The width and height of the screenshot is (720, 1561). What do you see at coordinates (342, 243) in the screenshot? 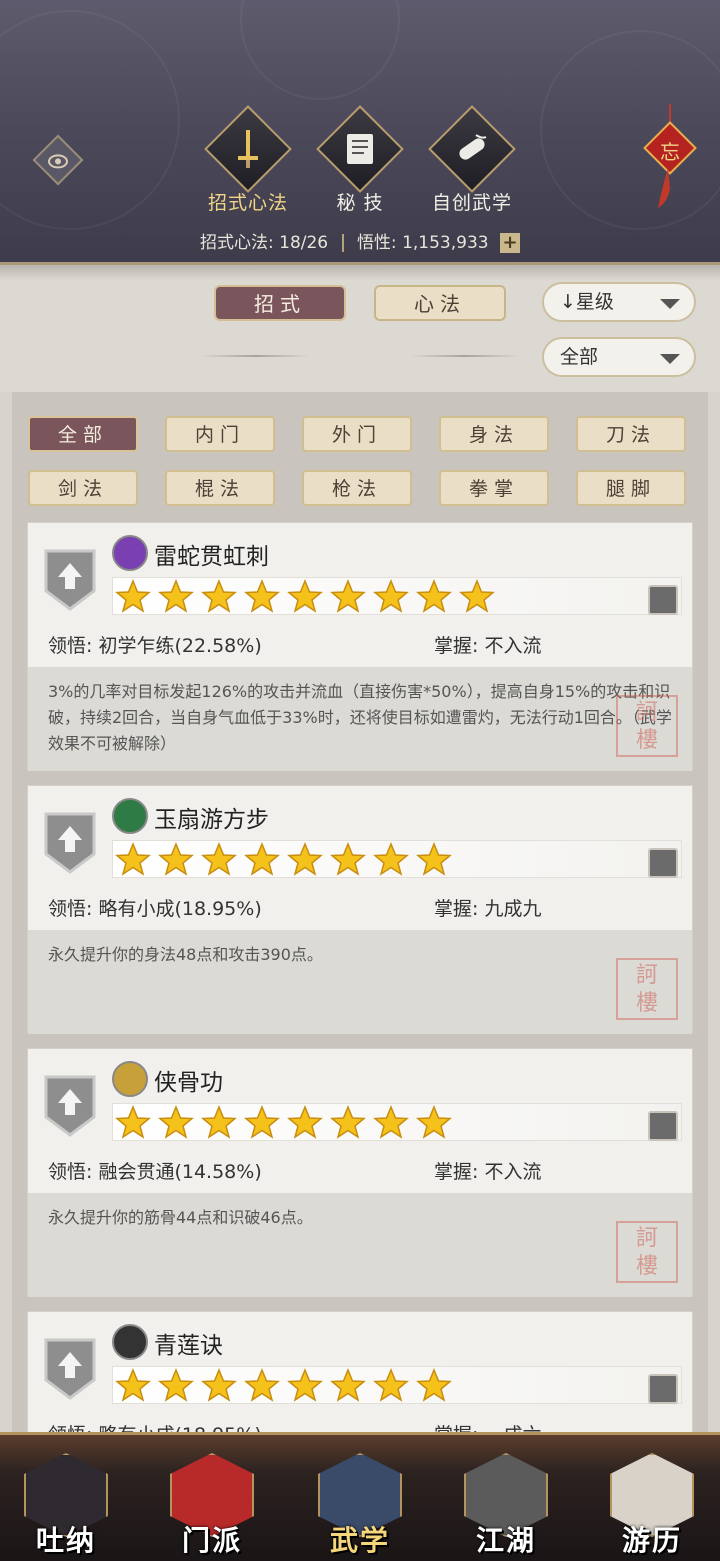
I see `divider` at bounding box center [342, 243].